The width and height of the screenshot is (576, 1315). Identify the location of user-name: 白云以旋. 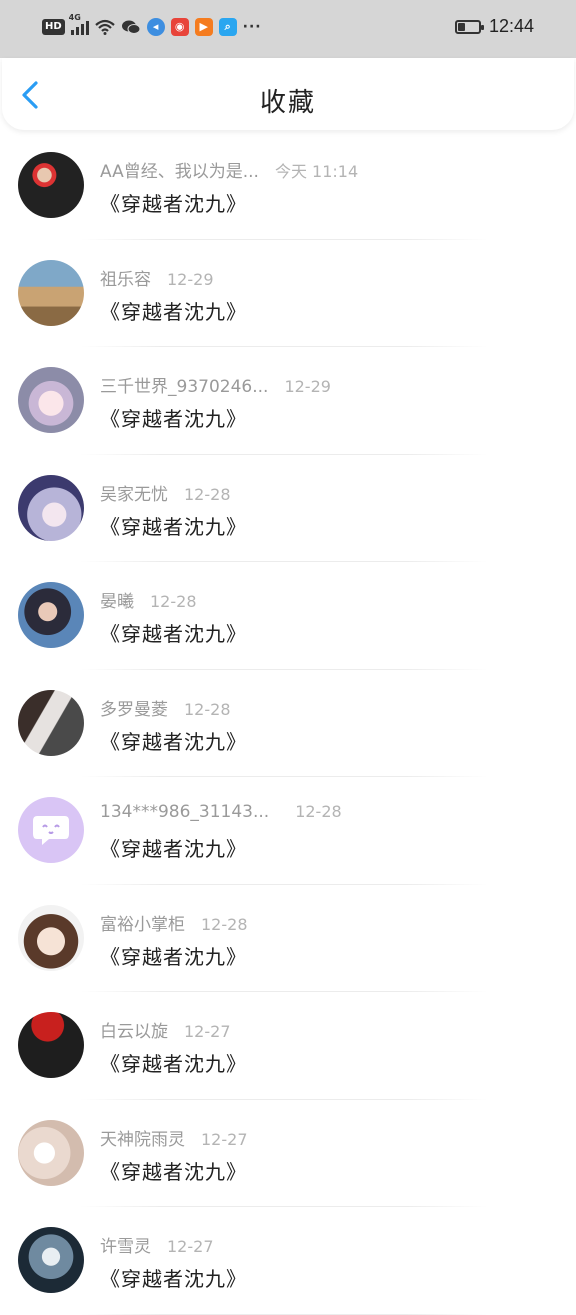
(134, 1032).